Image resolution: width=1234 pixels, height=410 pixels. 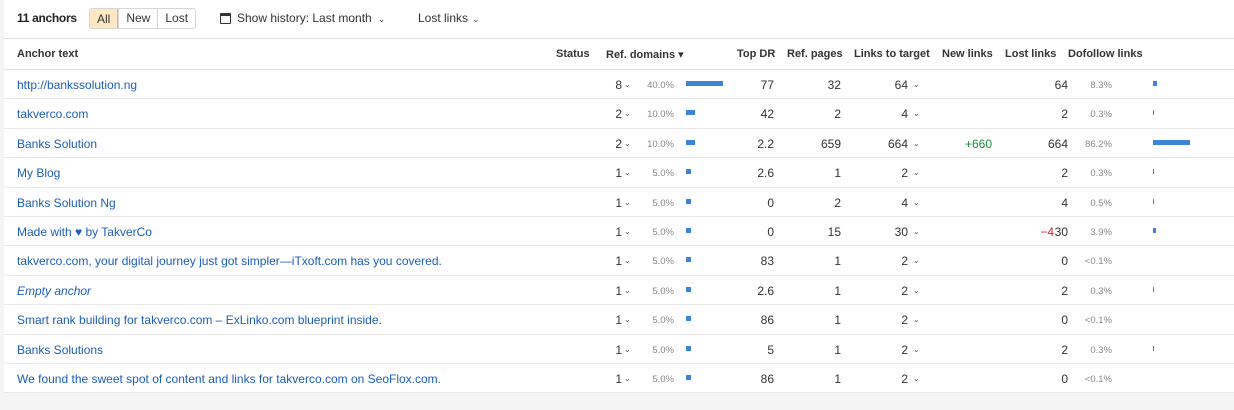 What do you see at coordinates (1098, 262) in the screenshot?
I see `dofollow-percent: <0.1%` at bounding box center [1098, 262].